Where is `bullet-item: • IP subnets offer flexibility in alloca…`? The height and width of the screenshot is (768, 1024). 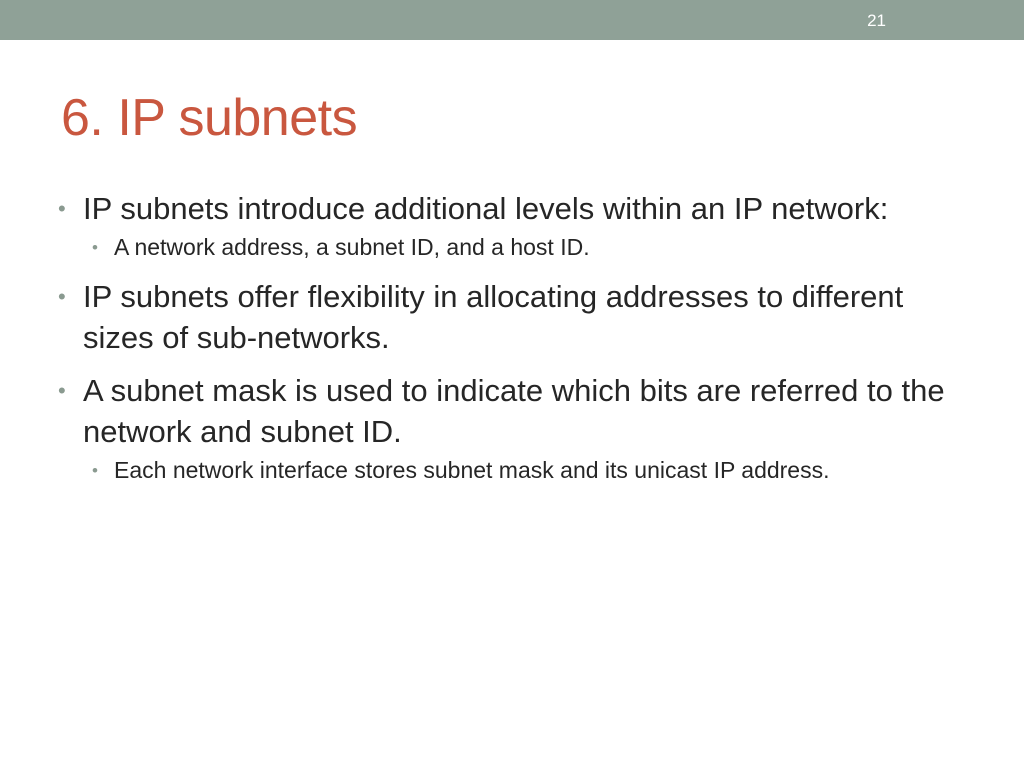 bullet-item: • IP subnets offer flexibility in alloca… is located at coordinates (510, 317).